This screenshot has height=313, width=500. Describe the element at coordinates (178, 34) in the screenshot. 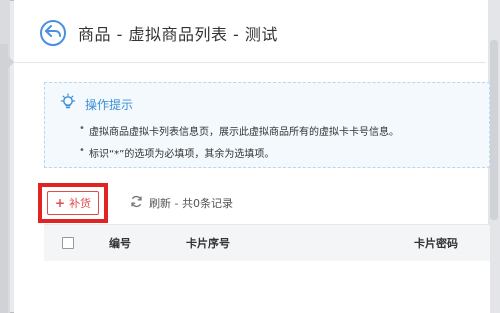

I see `page-title: 商品 - 虚拟商品列表 - 测试` at that location.